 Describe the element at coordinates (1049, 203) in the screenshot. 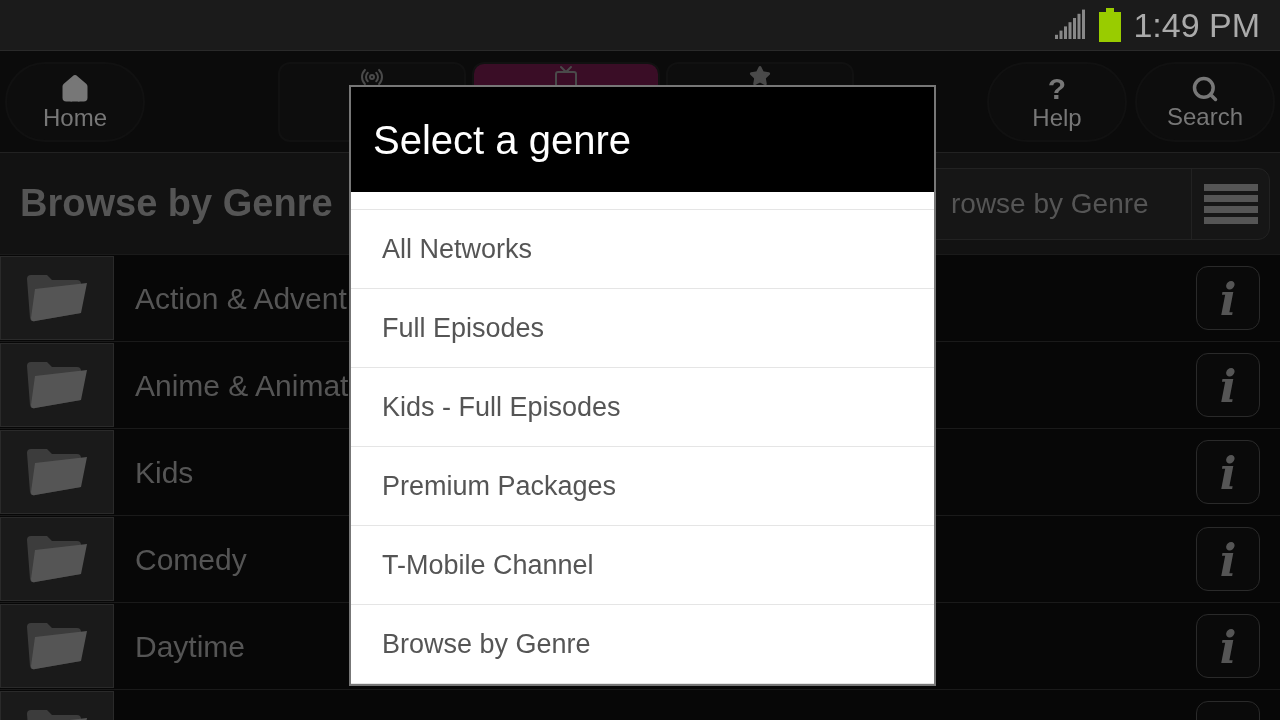

I see `selector-label: rowse by Genre` at that location.